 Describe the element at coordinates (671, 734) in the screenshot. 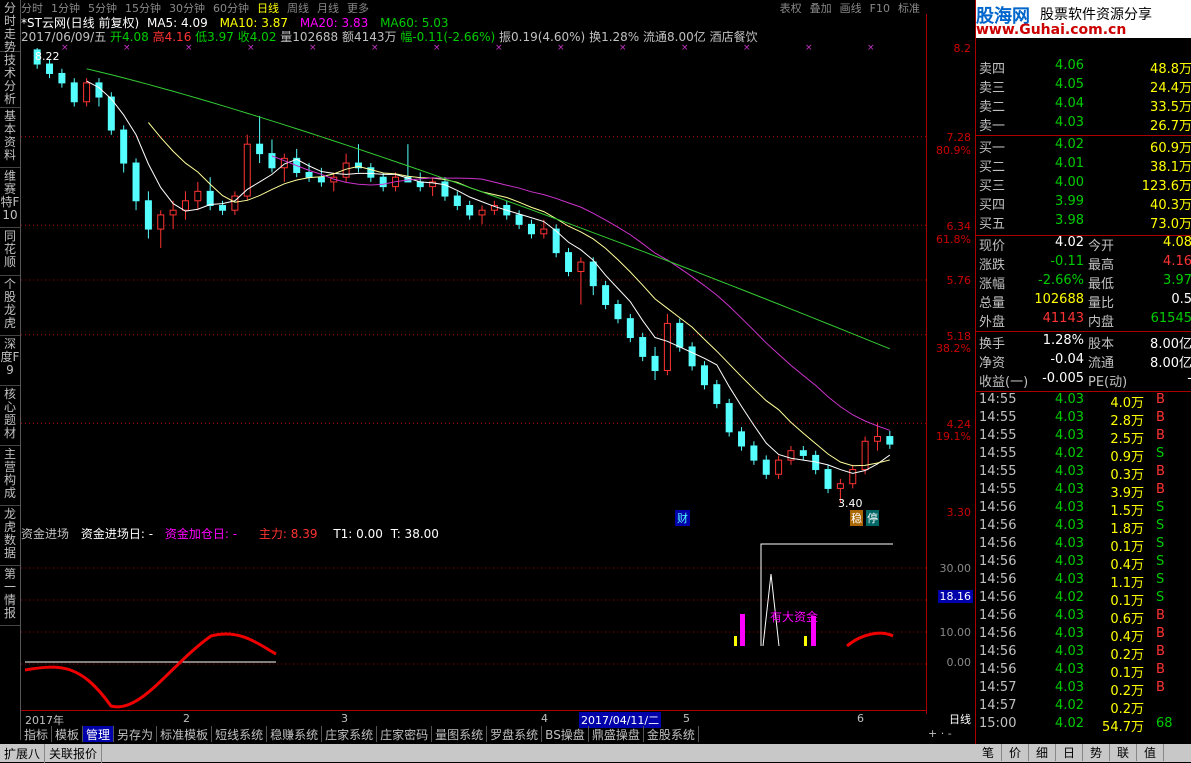

I see `indicator-tab: 金股系统` at that location.